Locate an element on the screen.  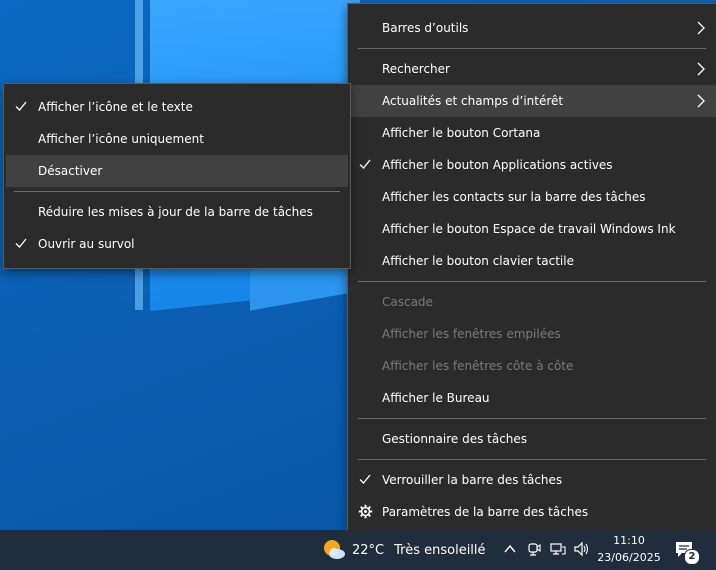
submenu-item-open-on-hover: Ouvrir au survol is located at coordinates (177, 244).